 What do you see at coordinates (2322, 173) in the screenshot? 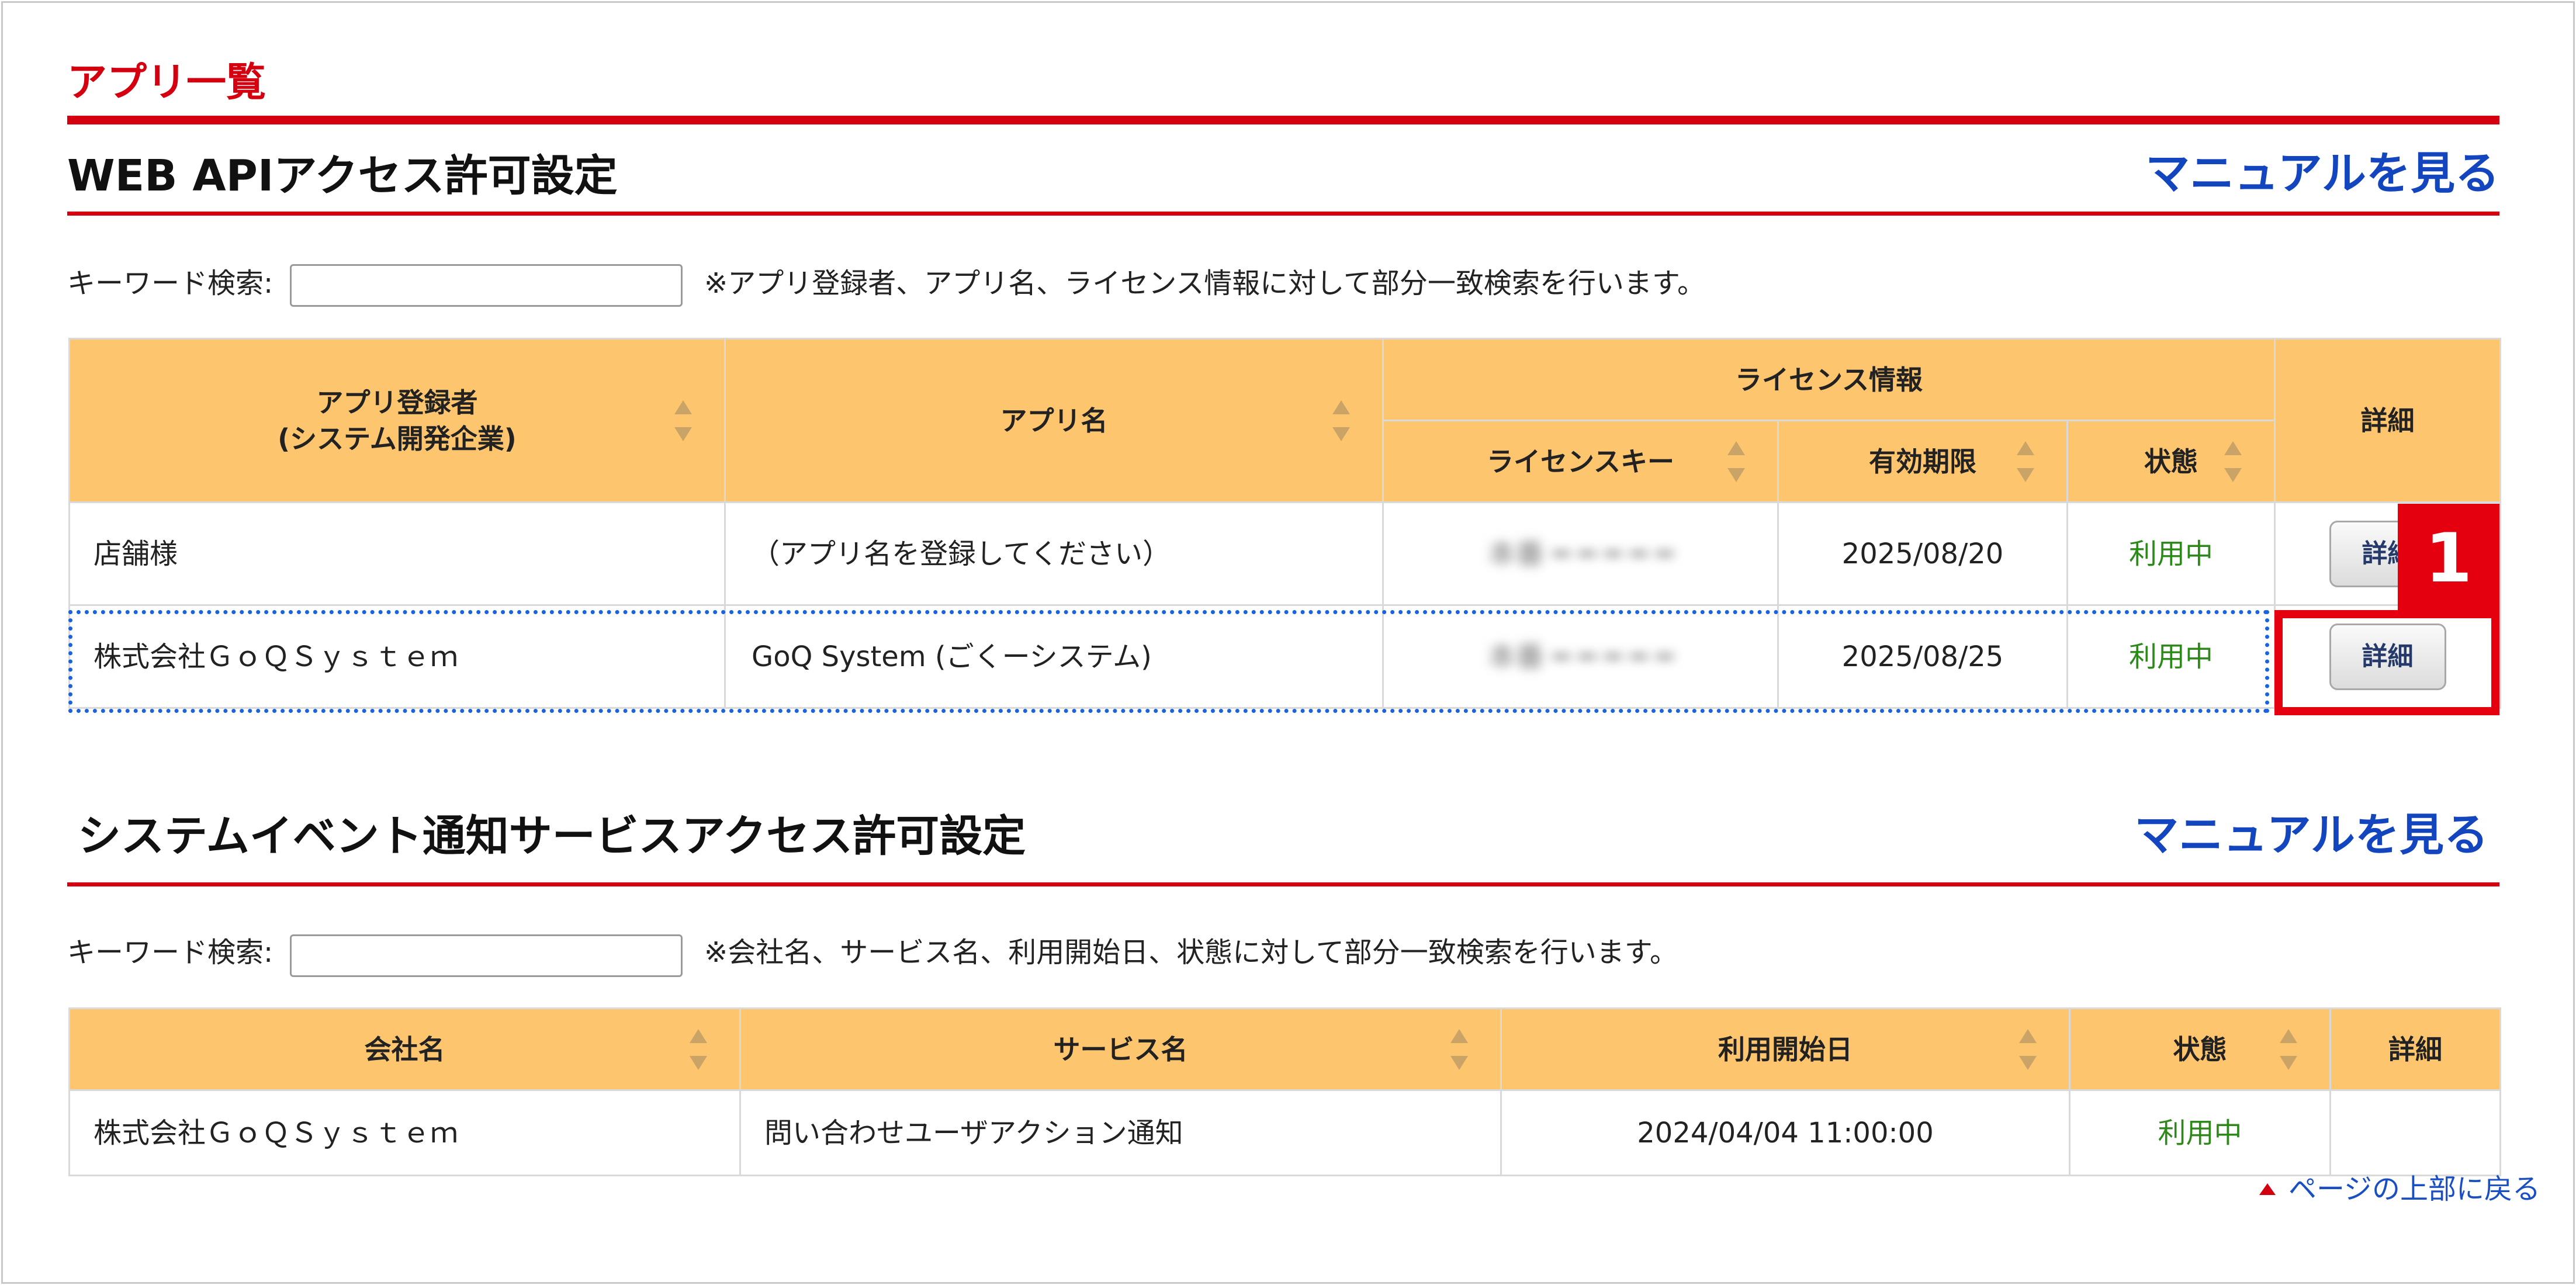
I see `web-api-manual-link: マニュアルを見る` at bounding box center [2322, 173].